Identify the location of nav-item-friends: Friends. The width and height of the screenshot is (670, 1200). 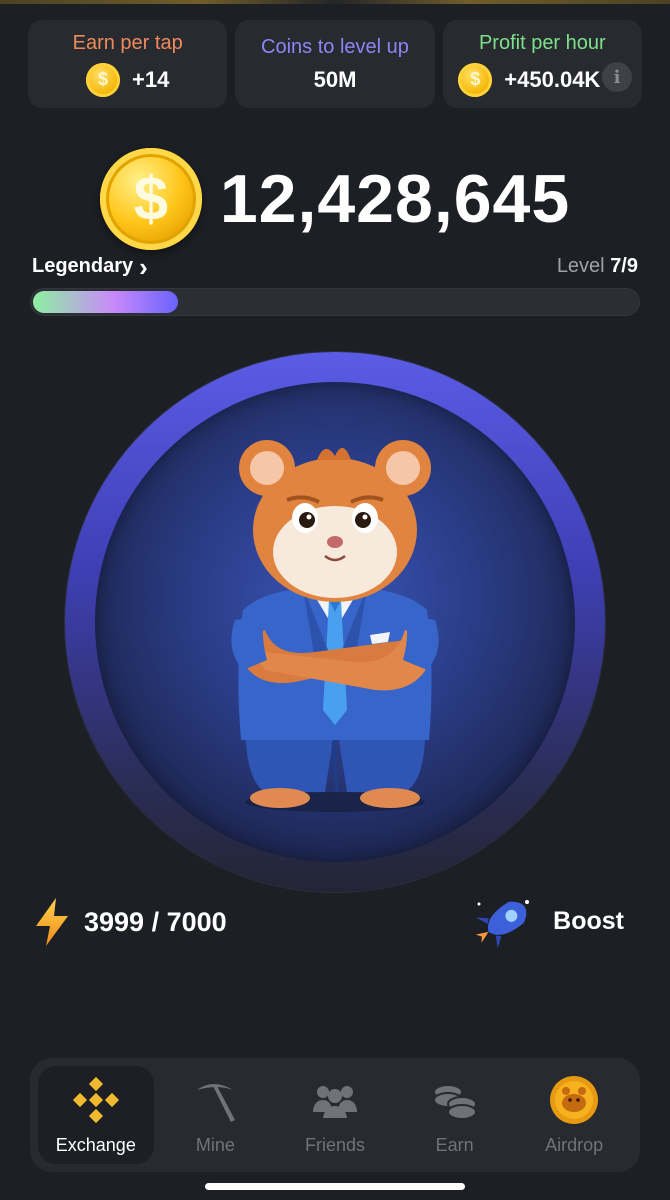
(335, 1115).